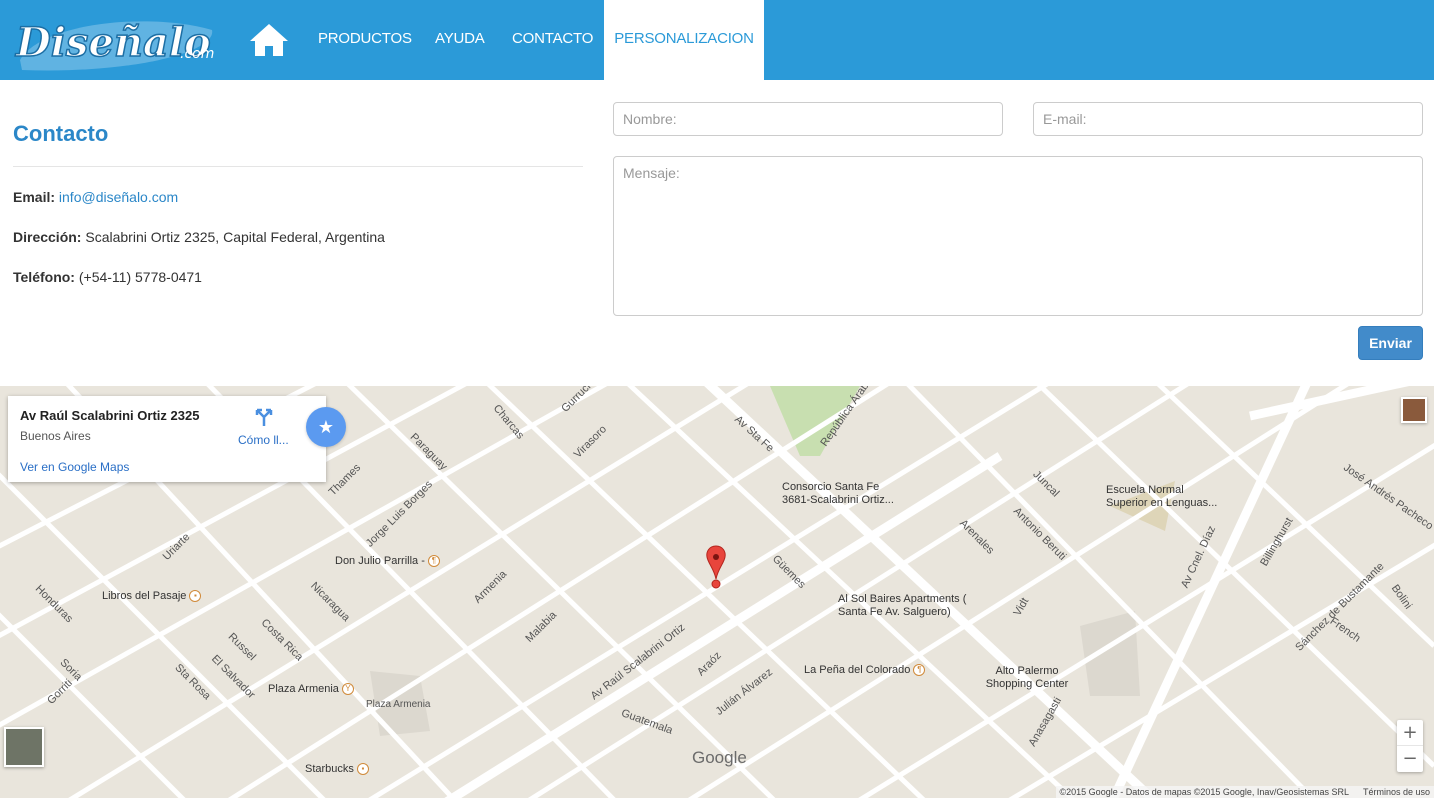  Describe the element at coordinates (303, 689) in the screenshot. I see `poi-label: Plaza Armenia` at that location.